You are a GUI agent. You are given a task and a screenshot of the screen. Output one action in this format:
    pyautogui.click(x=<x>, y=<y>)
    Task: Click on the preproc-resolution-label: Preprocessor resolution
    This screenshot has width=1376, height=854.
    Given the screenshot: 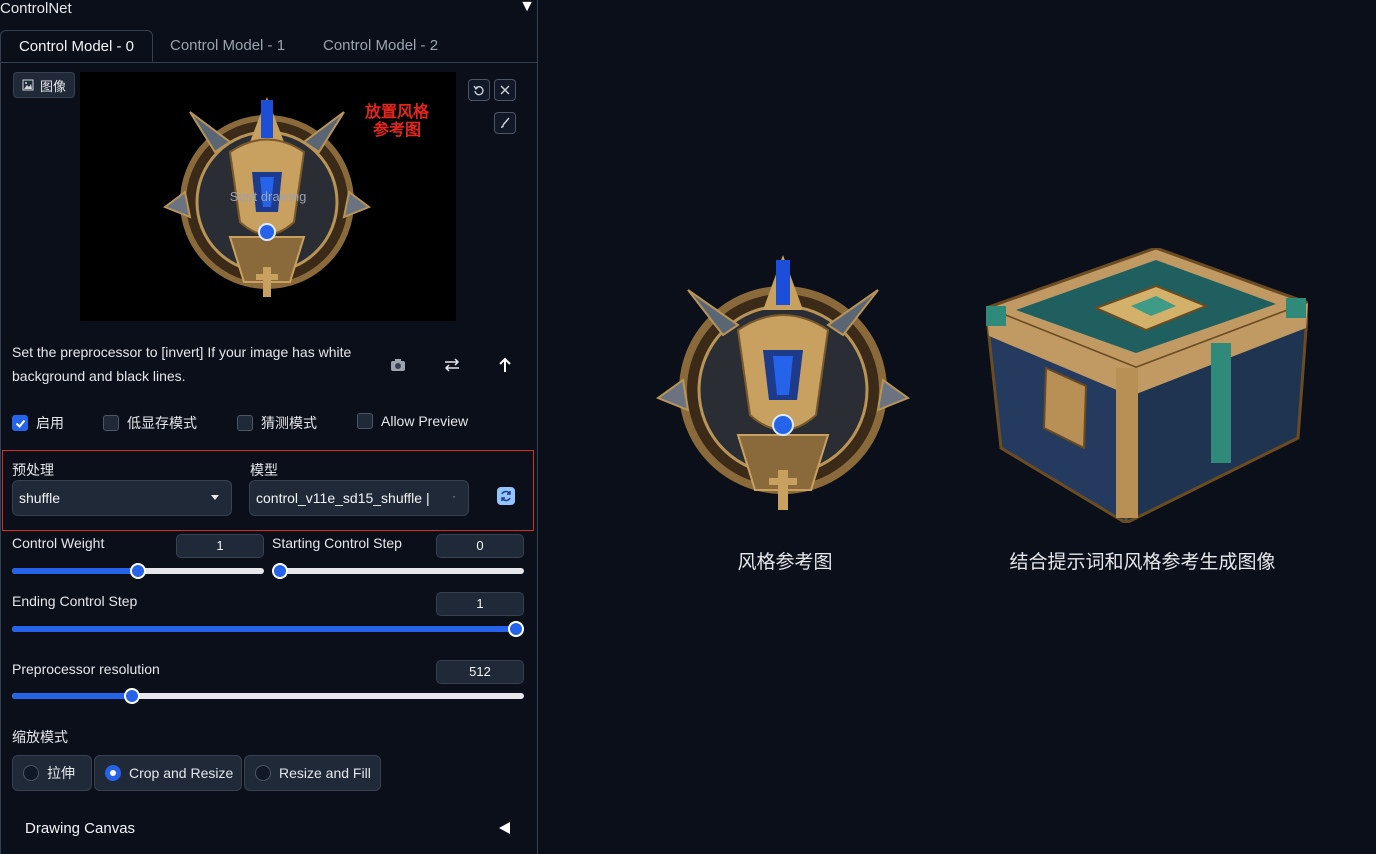 What is the action you would take?
    pyautogui.click(x=86, y=669)
    